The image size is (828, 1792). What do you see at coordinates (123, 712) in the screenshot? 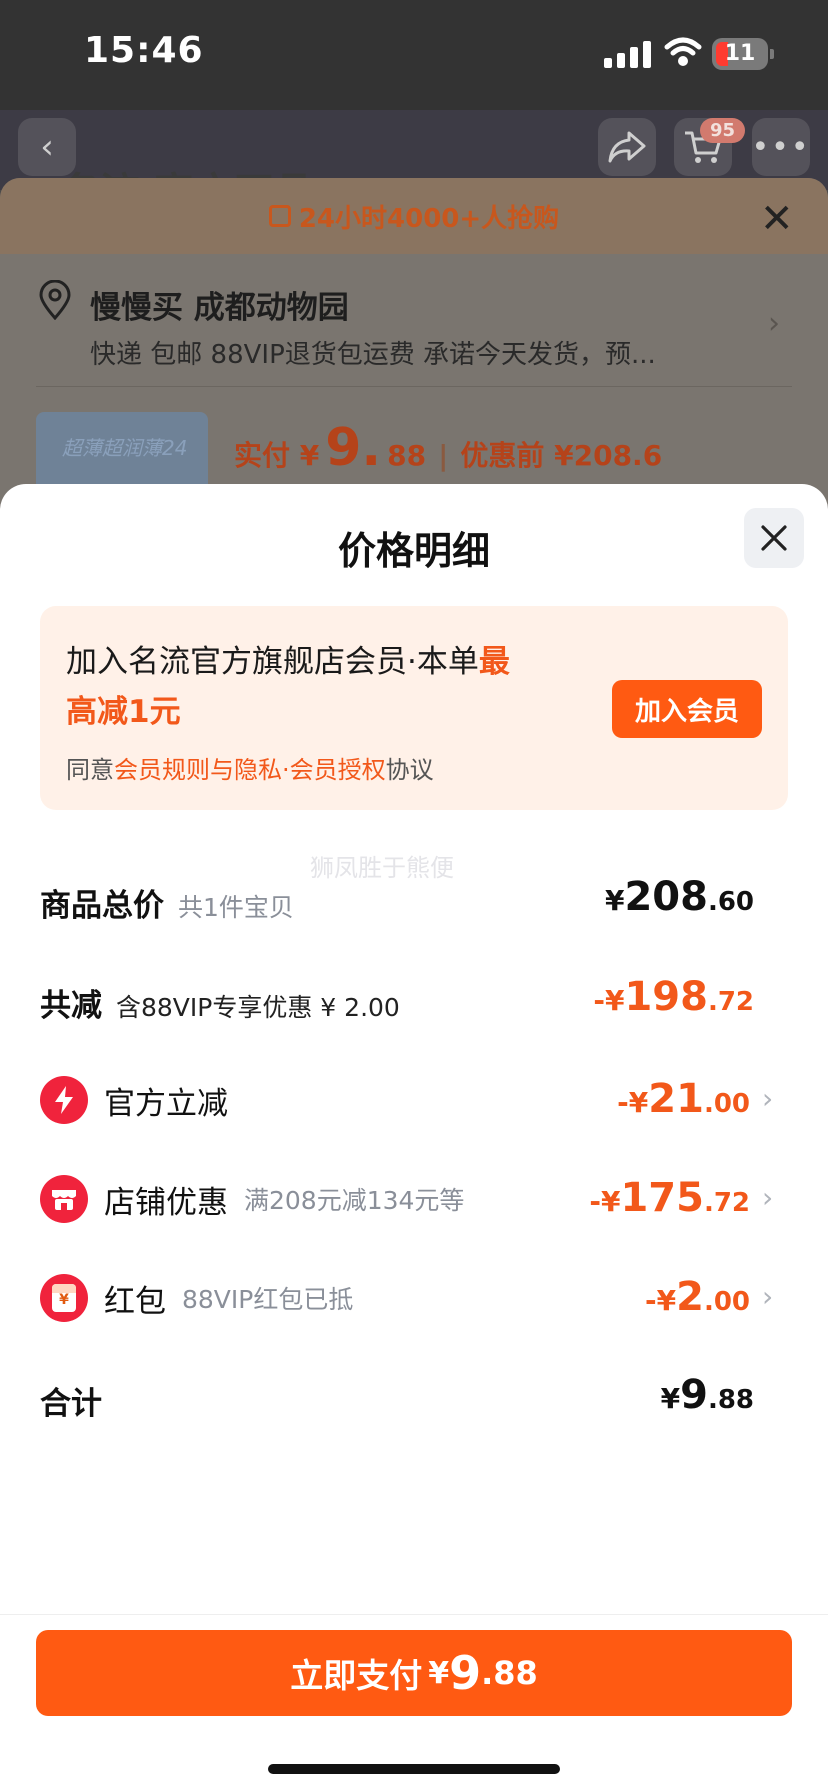
I see `membership-discount: 高减1元` at bounding box center [123, 712].